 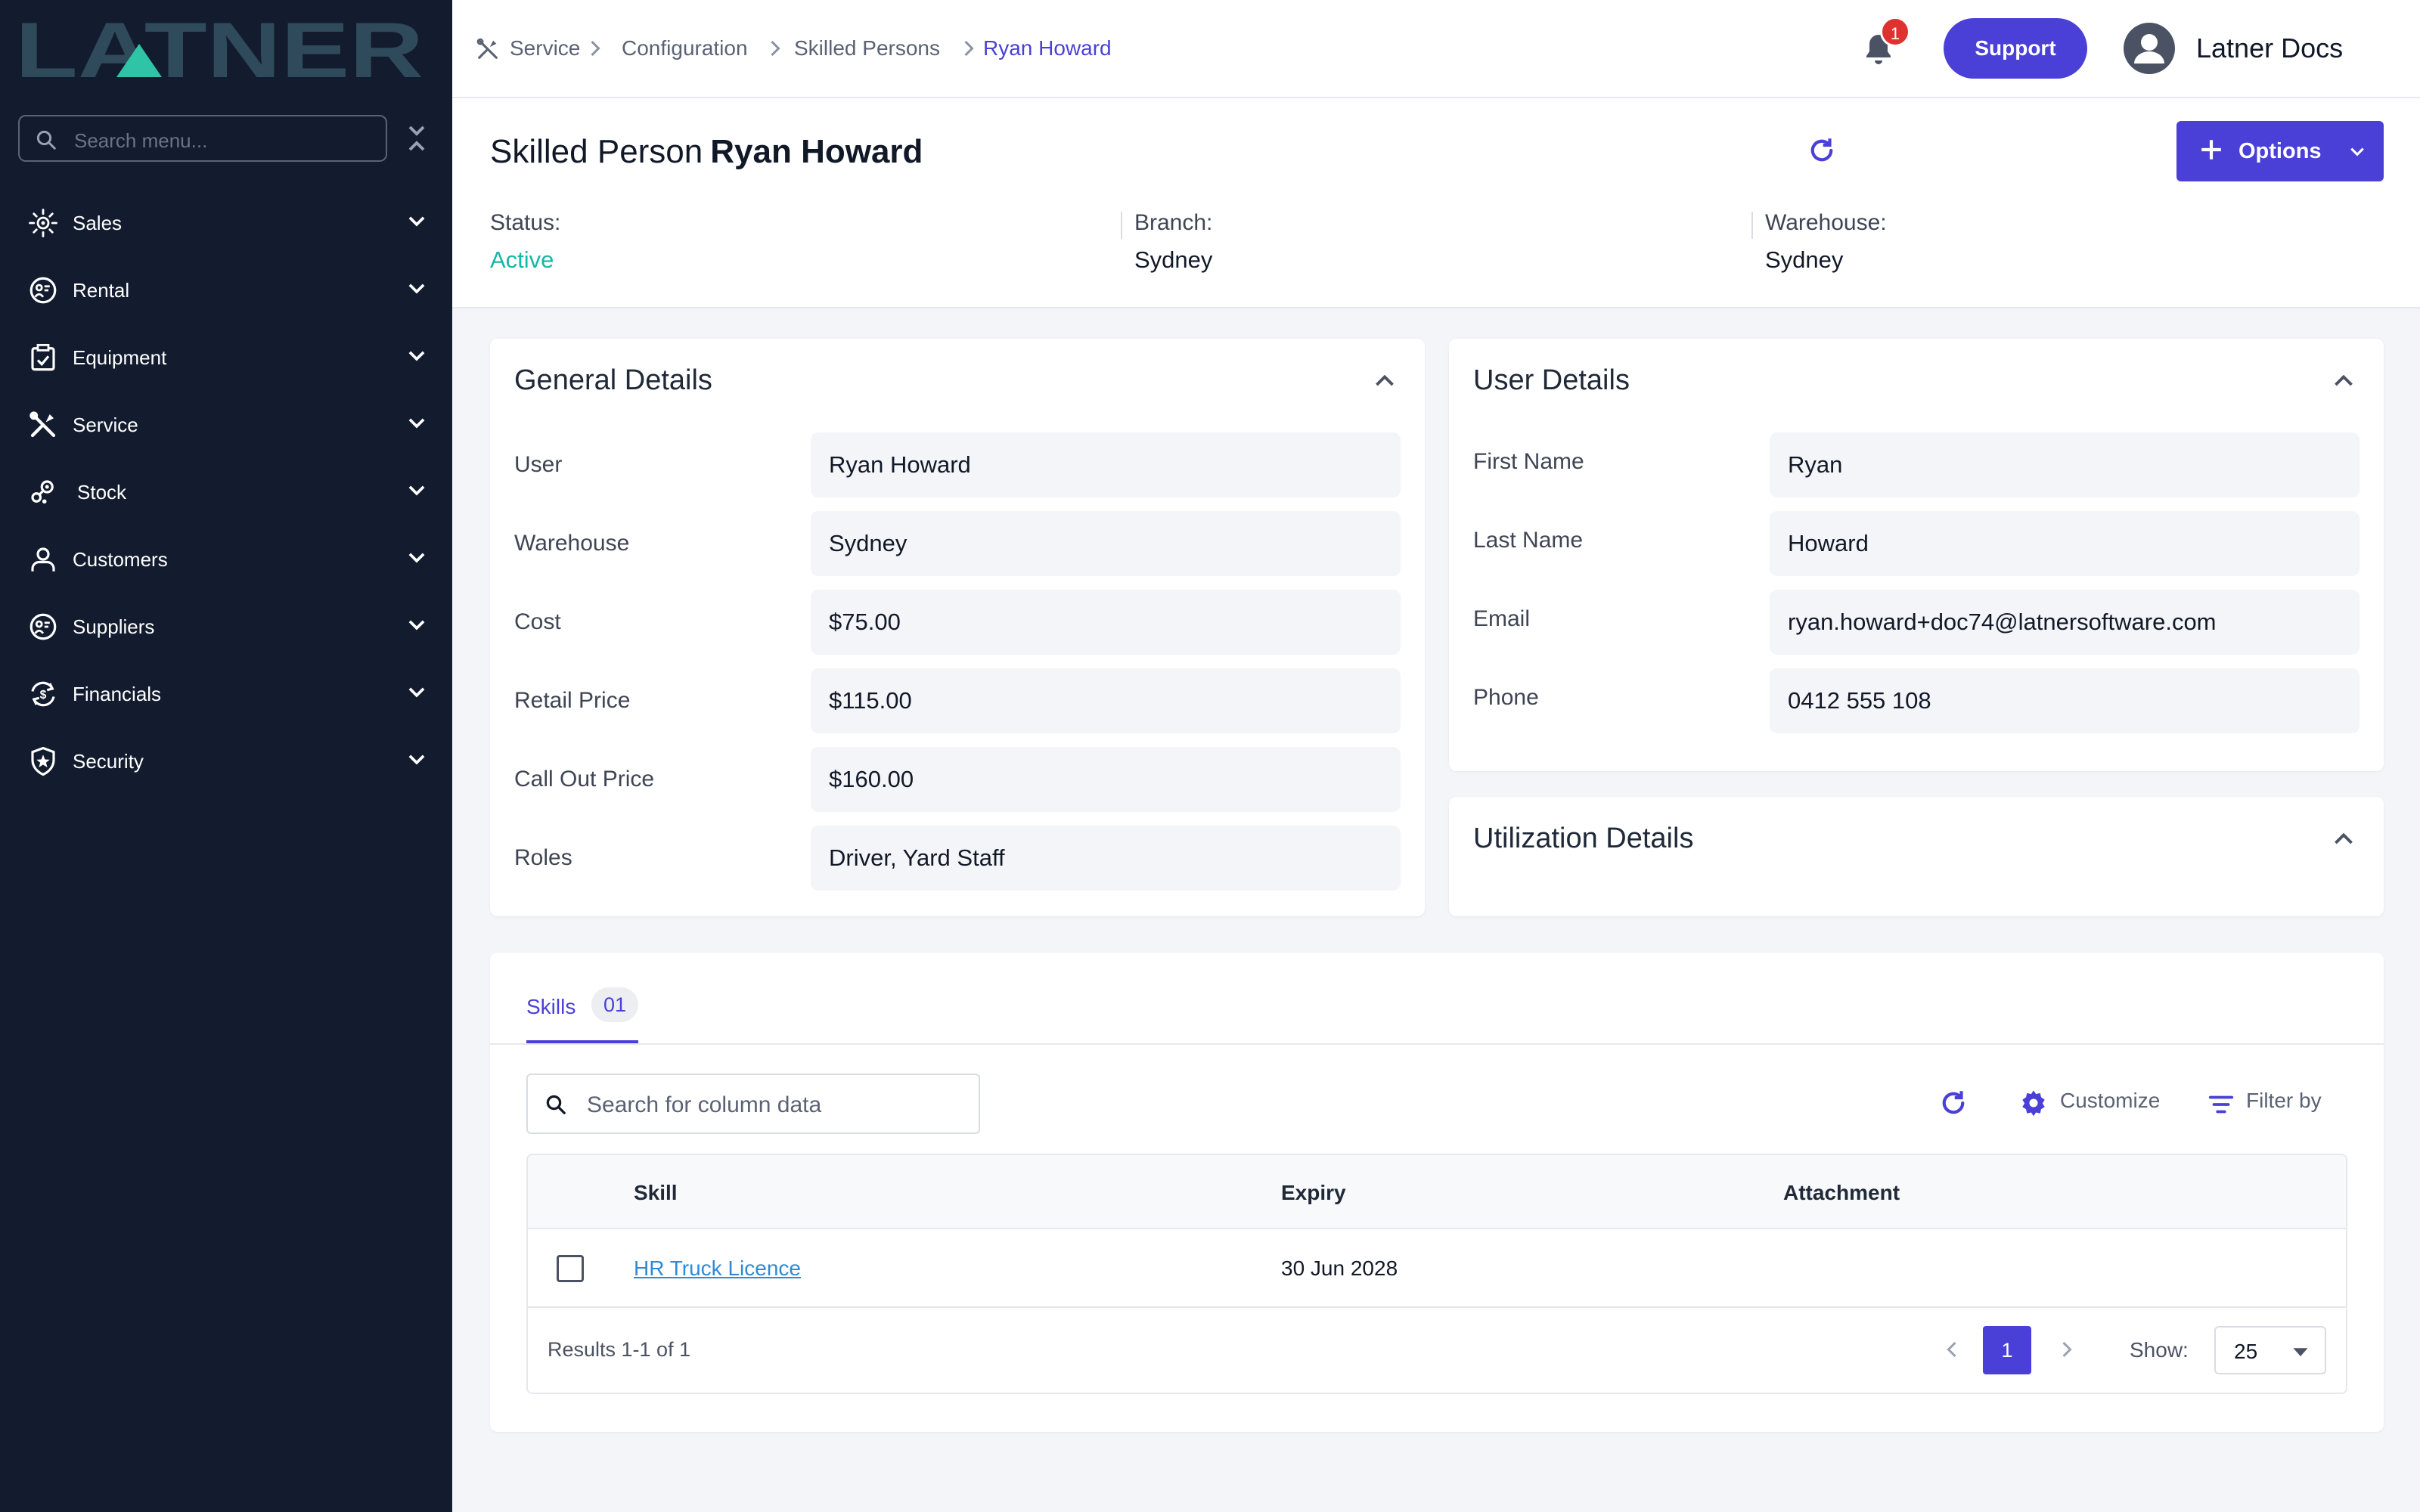 I want to click on equipment-icon, so click(x=43, y=357).